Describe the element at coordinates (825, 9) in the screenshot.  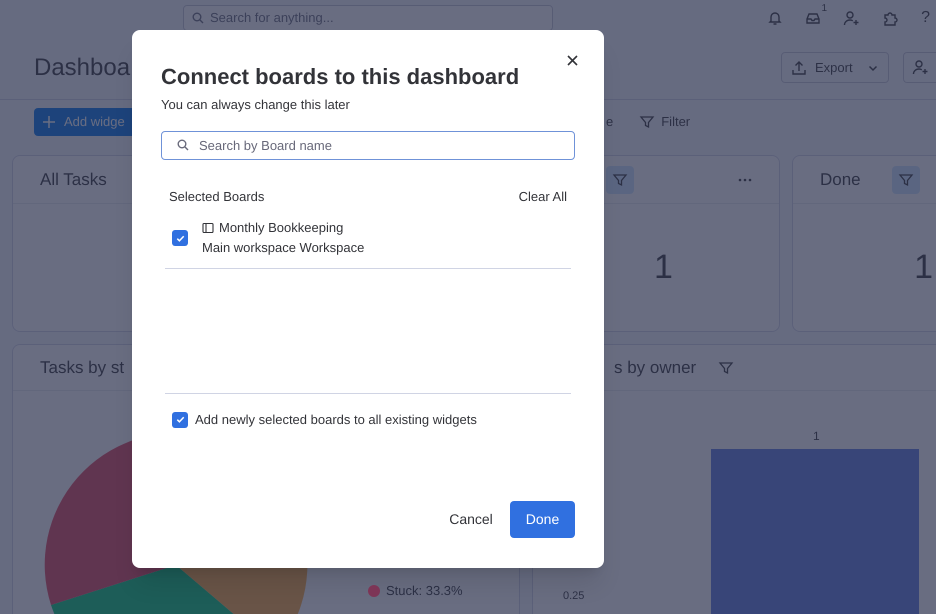
I see `notification-count: 1` at that location.